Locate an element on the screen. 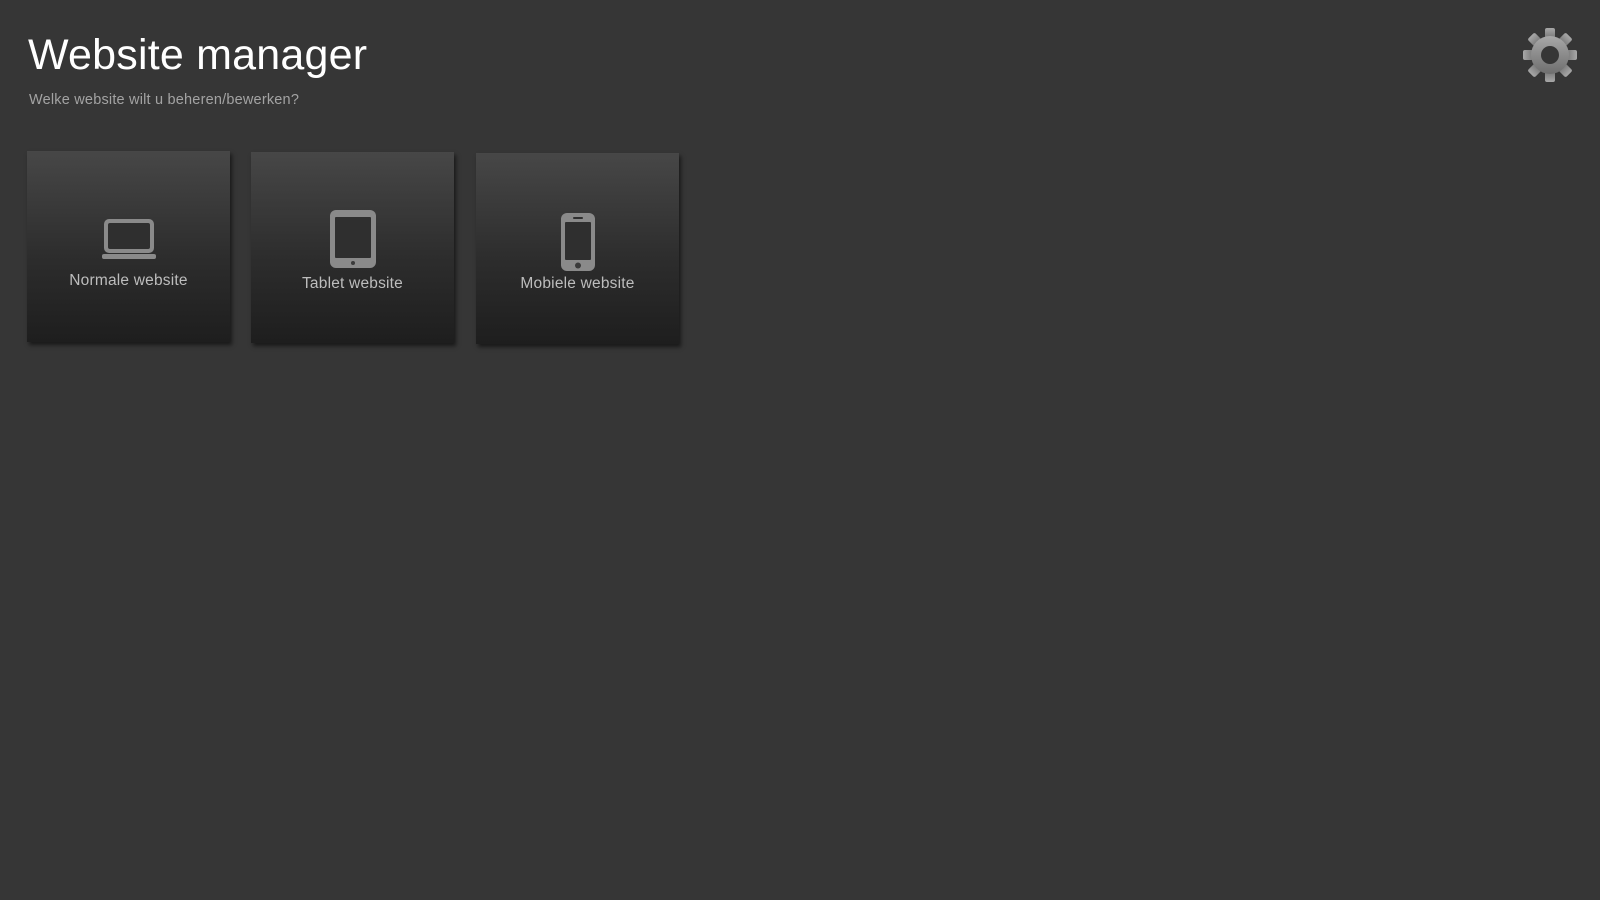 Image resolution: width=1600 pixels, height=900 pixels. settings-button is located at coordinates (1550, 55).